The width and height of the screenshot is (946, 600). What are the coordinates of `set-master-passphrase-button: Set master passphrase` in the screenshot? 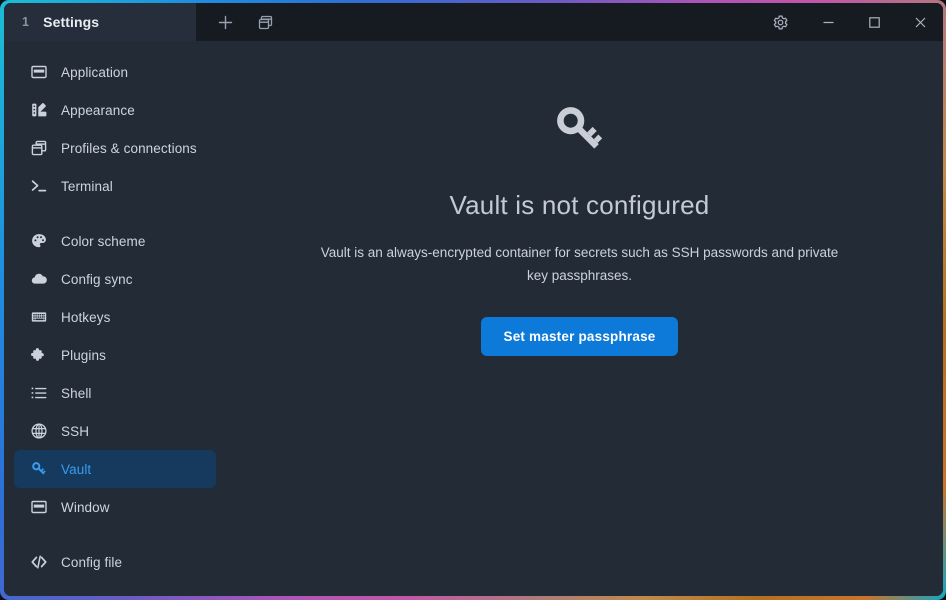 It's located at (579, 336).